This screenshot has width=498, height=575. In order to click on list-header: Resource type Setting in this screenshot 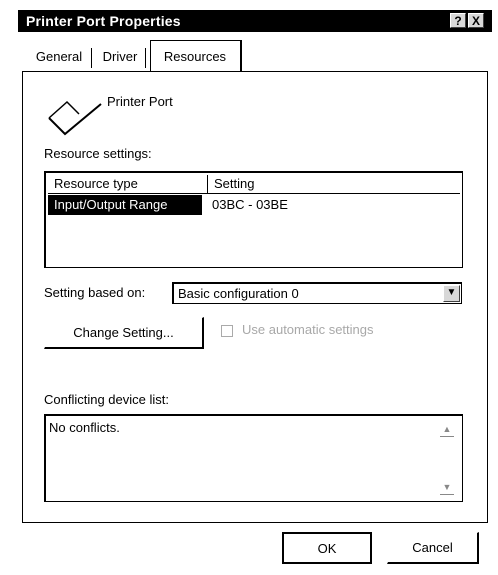, I will do `click(254, 184)`.